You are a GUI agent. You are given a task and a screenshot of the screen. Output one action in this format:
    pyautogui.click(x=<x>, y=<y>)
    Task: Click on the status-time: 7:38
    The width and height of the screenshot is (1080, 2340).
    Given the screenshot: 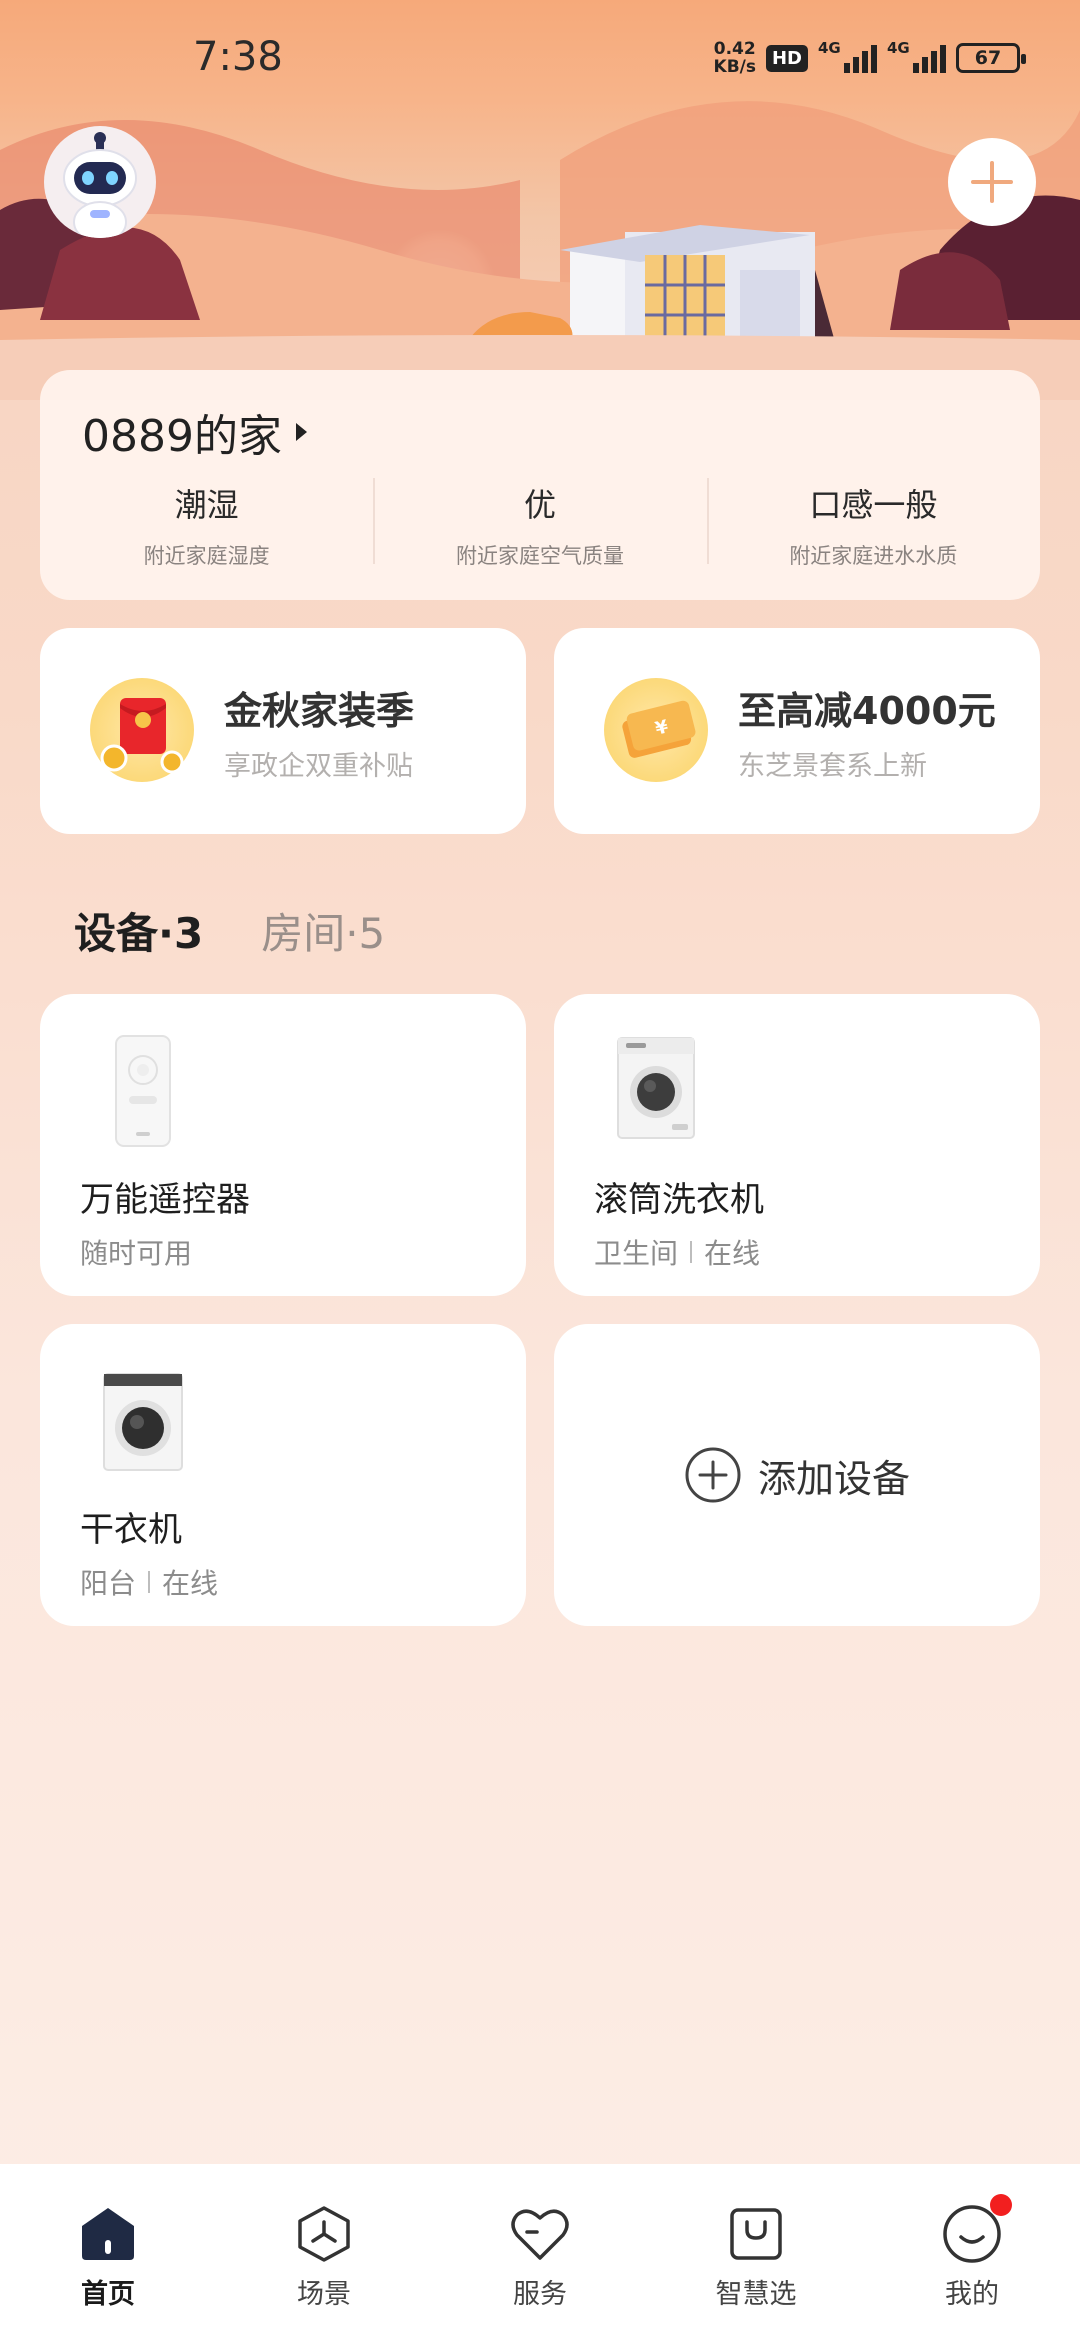 What is the action you would take?
    pyautogui.click(x=238, y=57)
    